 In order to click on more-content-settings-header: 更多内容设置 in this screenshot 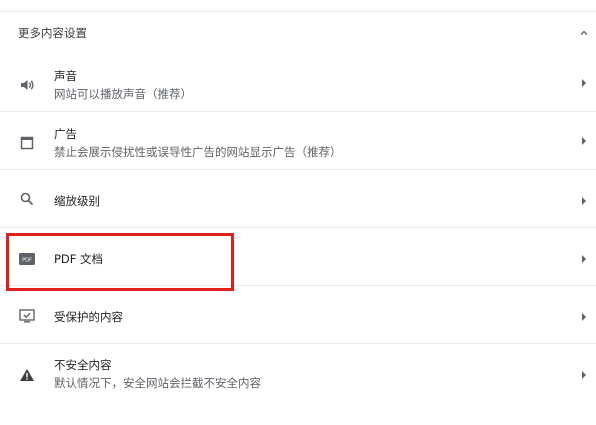, I will do `click(298, 33)`.